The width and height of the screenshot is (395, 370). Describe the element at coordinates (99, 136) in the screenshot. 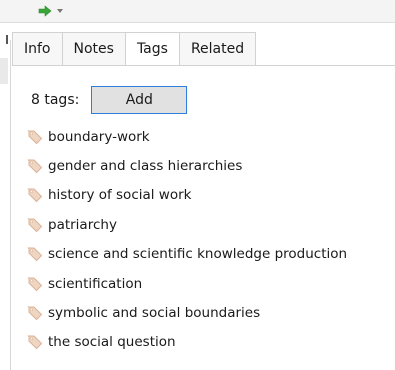

I see `tag-label: boundary-work` at that location.